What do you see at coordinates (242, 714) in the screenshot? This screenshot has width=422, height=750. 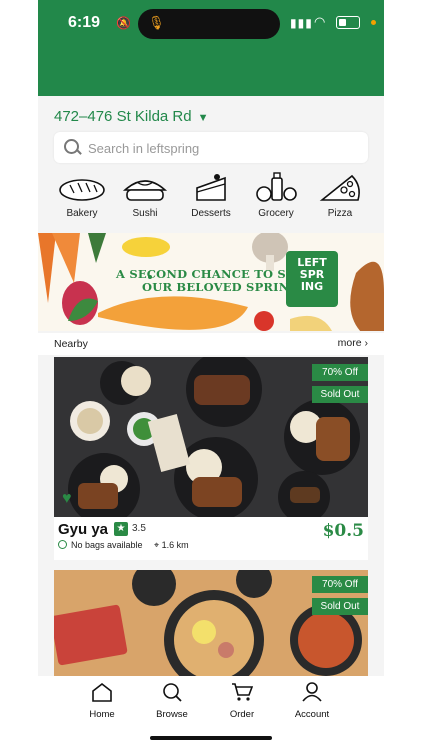 I see `tab-label: Order` at bounding box center [242, 714].